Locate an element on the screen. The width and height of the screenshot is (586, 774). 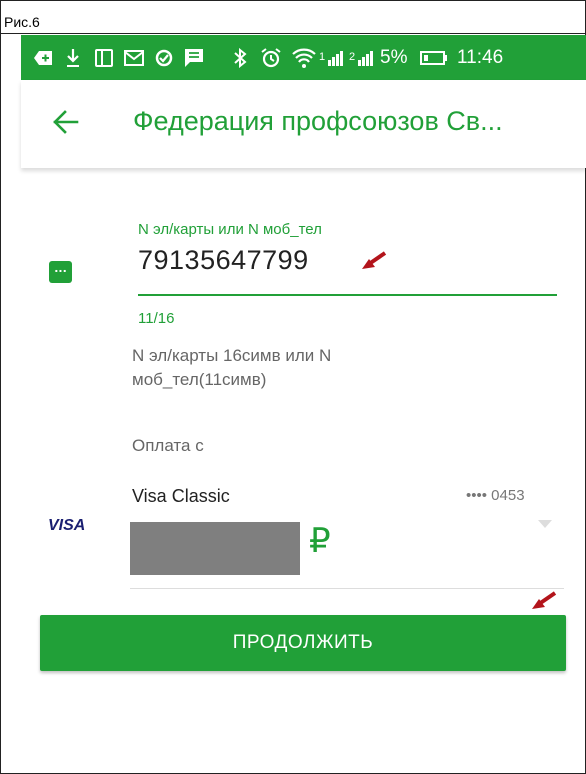
battery-percent: 5% is located at coordinates (394, 57).